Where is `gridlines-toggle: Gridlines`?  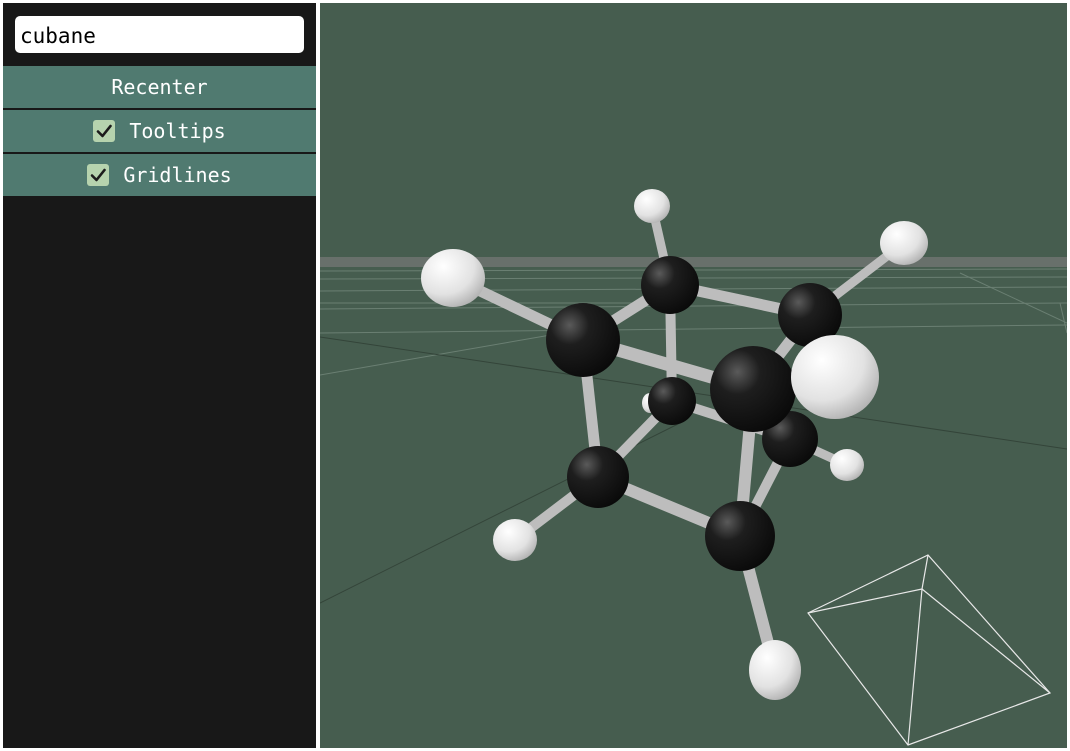
gridlines-toggle: Gridlines is located at coordinates (159, 175).